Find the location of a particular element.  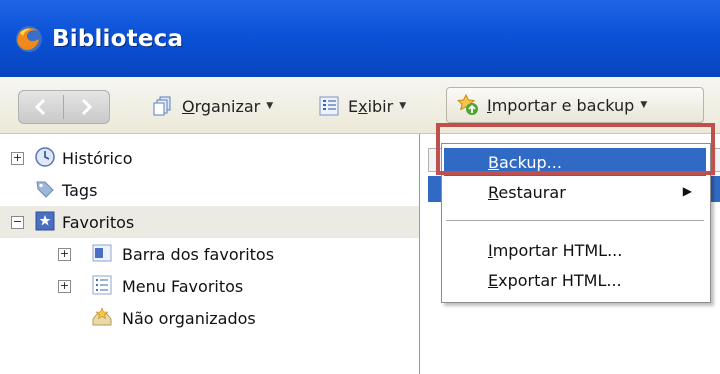

organize-label: Organizar is located at coordinates (221, 106).